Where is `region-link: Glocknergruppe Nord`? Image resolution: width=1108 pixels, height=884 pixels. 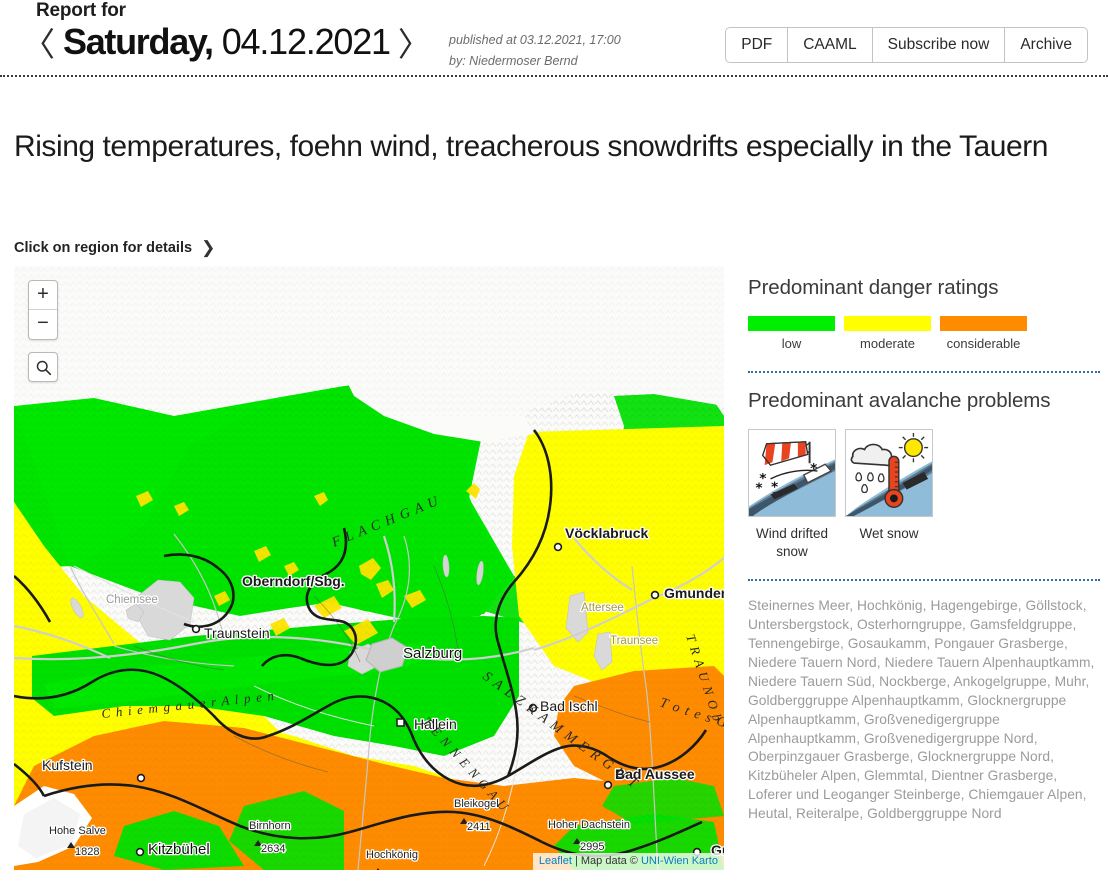
region-link: Glocknergruppe Nord is located at coordinates (983, 756).